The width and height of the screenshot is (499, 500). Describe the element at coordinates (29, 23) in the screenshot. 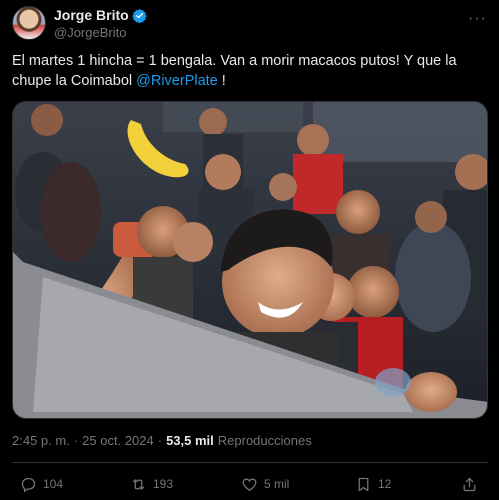

I see `author-avatar` at that location.